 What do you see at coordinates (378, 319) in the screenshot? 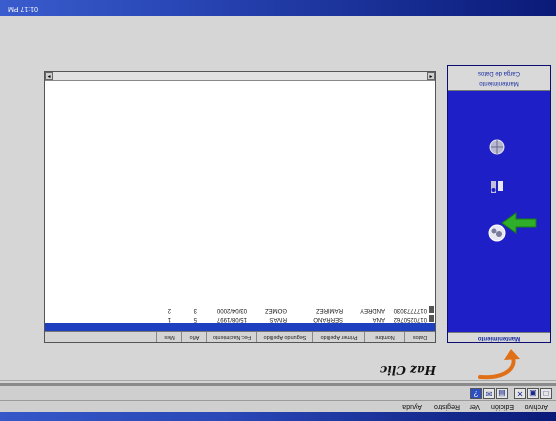
I see `cell-nombre: ANA` at bounding box center [378, 319].